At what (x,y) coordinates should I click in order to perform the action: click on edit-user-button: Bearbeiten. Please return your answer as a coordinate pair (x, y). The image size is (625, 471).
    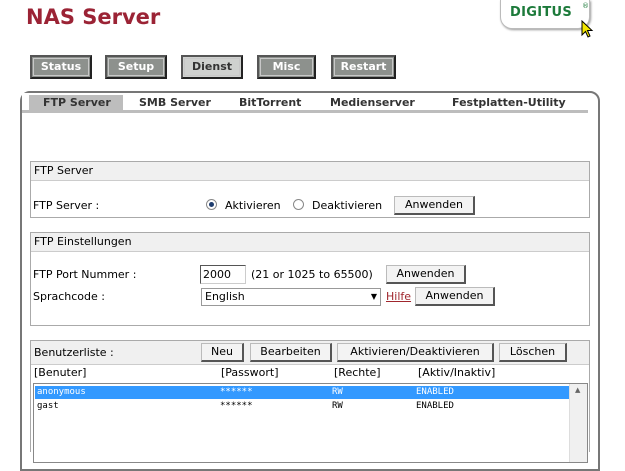
    Looking at the image, I should click on (291, 352).